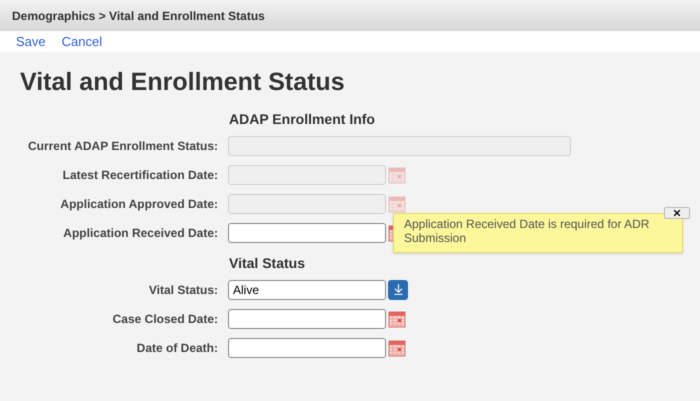 Image resolution: width=700 pixels, height=401 pixels. Describe the element at coordinates (183, 82) in the screenshot. I see `page-title: Vital and Enrollment Status` at that location.